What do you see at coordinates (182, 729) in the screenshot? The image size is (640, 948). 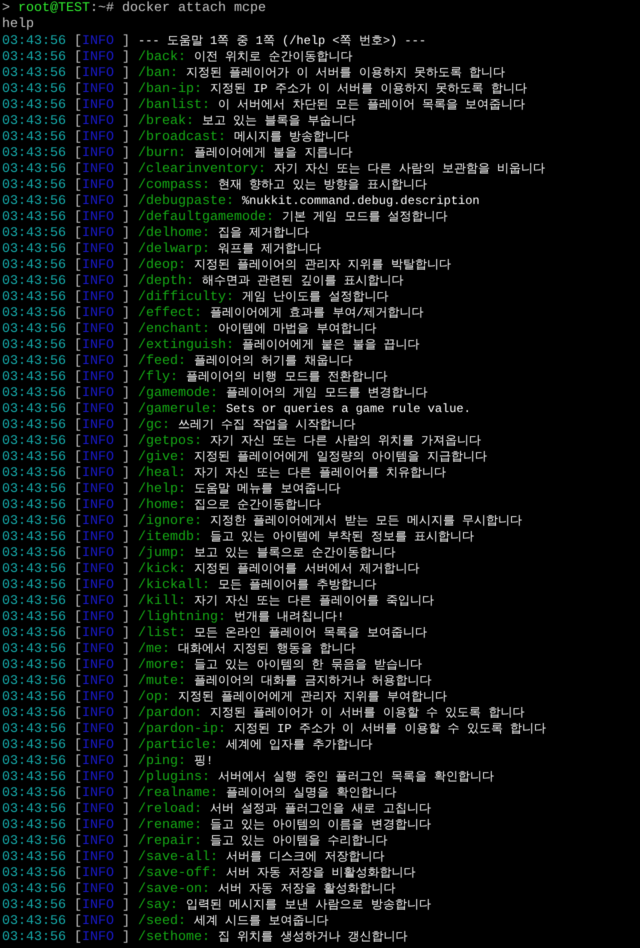 I see `command-name: /pardon-ip:` at bounding box center [182, 729].